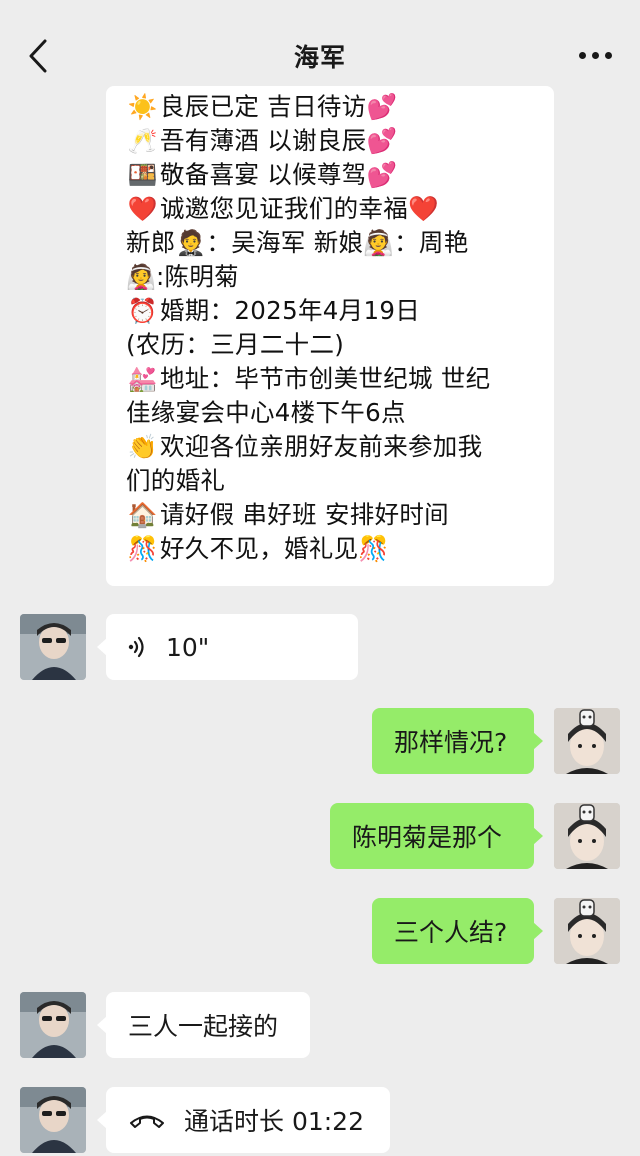  I want to click on invitation-line: 🍱 敬备喜宴 以候尊驾 💕, so click(333, 175).